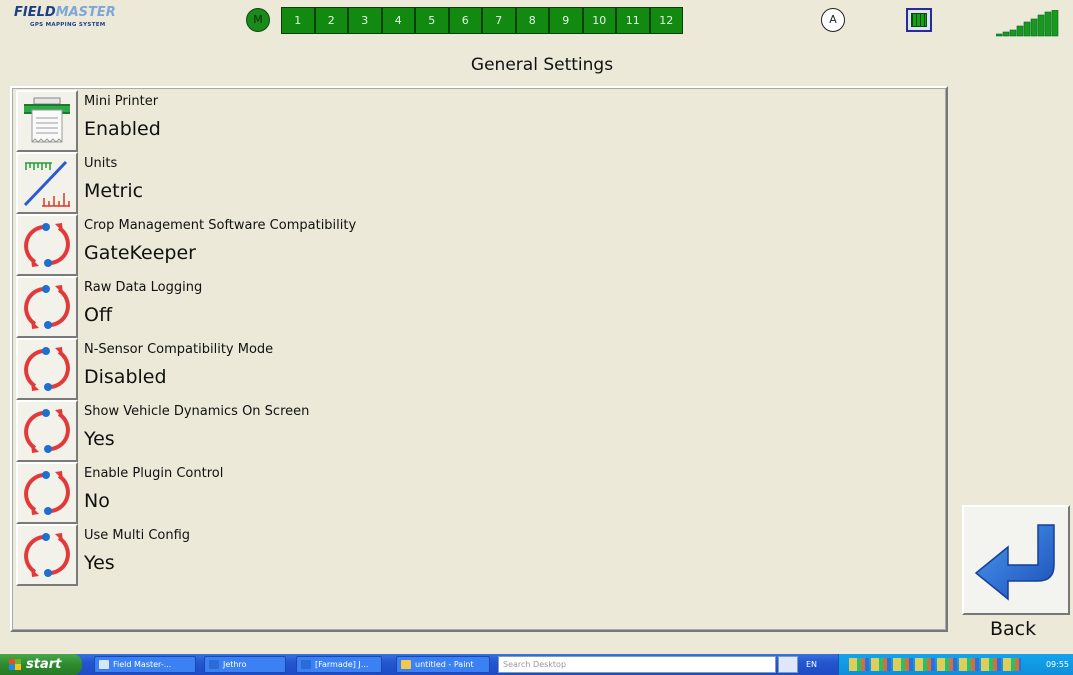  I want to click on vehicle-dynamics-cycle-button, so click(47, 431).